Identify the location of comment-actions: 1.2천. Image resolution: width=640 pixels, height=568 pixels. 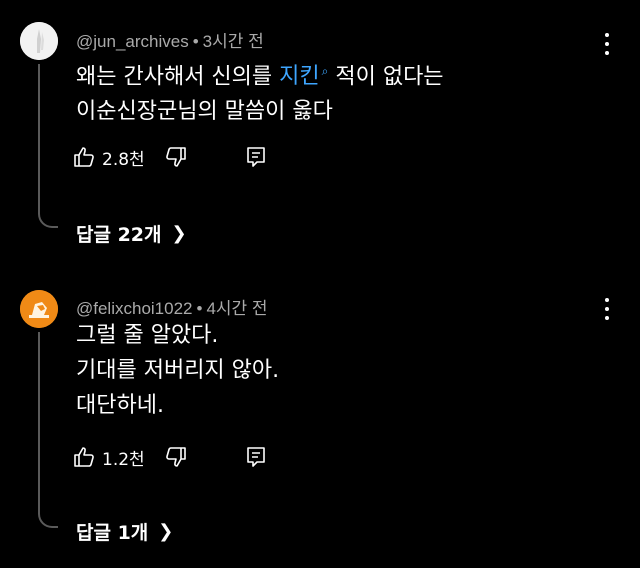
(187, 457).